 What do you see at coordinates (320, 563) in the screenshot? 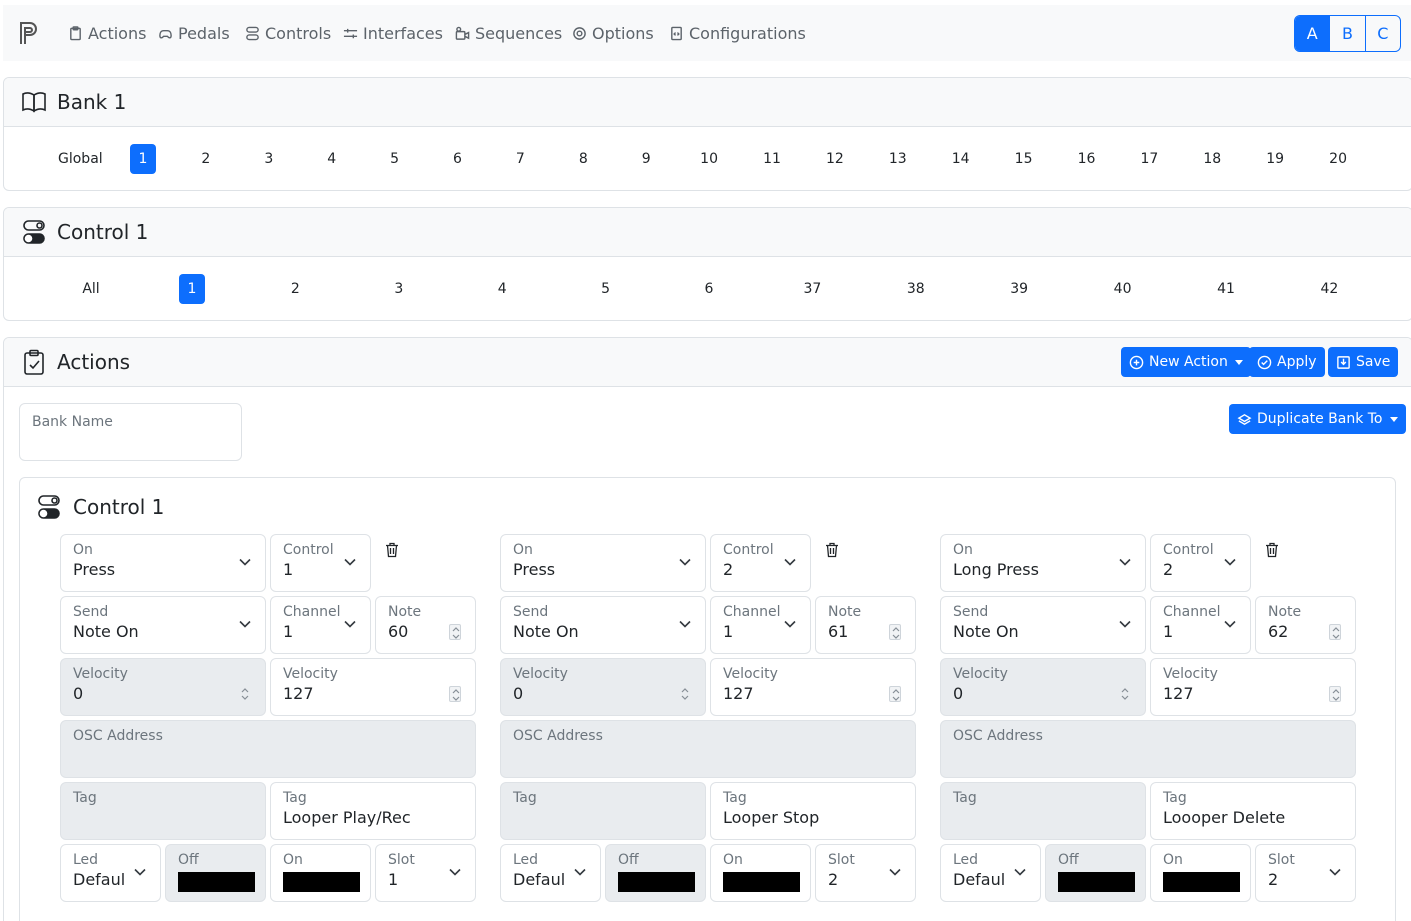
I see `control-select: Control 1` at bounding box center [320, 563].